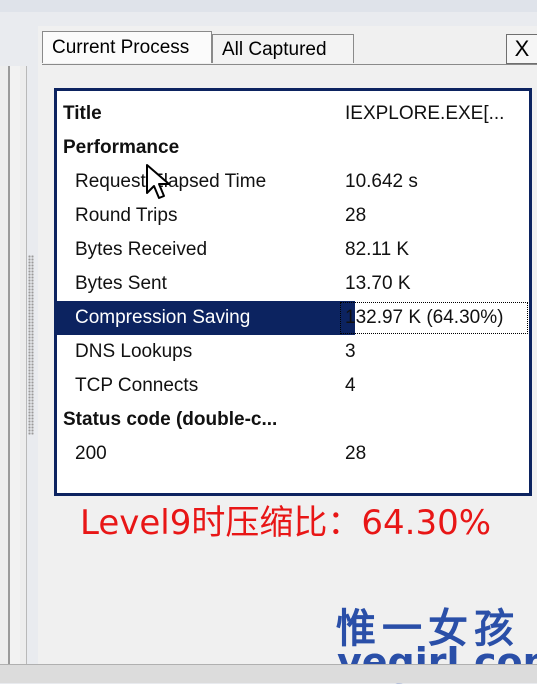 Image resolution: width=537 pixels, height=684 pixels. What do you see at coordinates (293, 250) in the screenshot?
I see `property-row: Bytes Received 82.11 K` at bounding box center [293, 250].